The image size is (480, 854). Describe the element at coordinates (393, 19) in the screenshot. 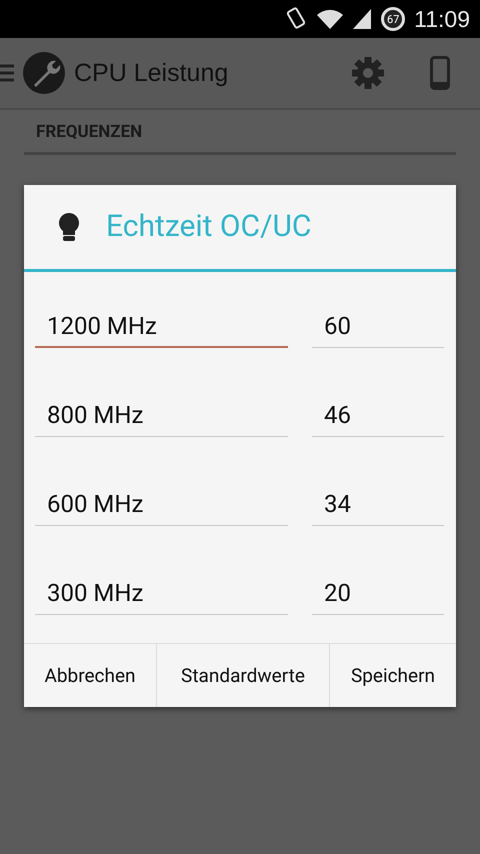

I see `battery-icon: 67` at that location.